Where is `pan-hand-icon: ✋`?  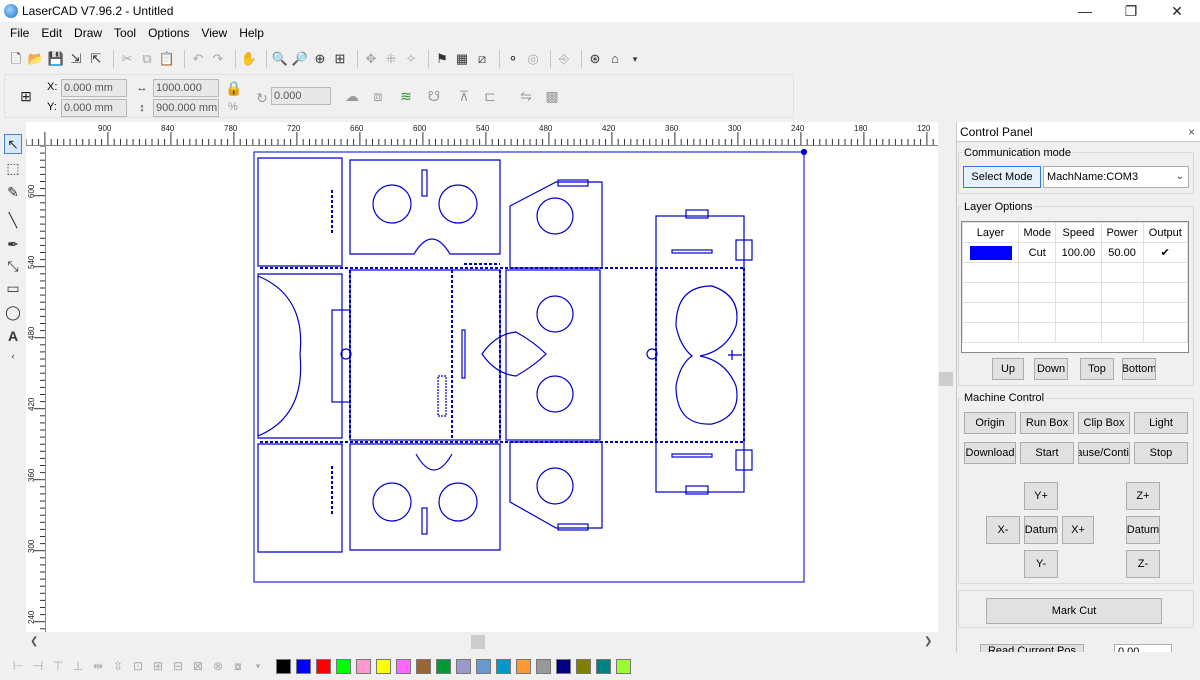
pan-hand-icon: ✋ is located at coordinates (249, 59).